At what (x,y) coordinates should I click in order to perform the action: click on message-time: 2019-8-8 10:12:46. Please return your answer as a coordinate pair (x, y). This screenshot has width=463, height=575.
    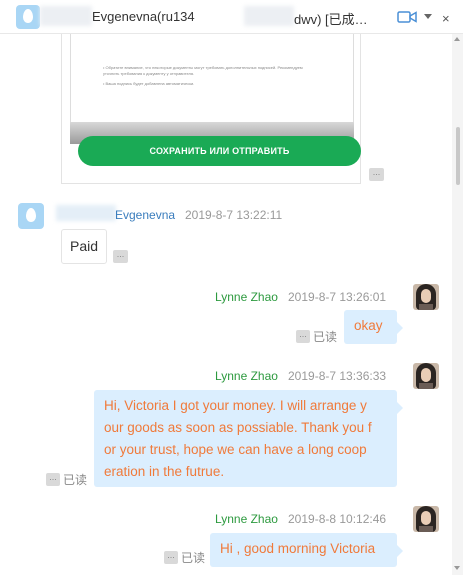
    Looking at the image, I should click on (337, 519).